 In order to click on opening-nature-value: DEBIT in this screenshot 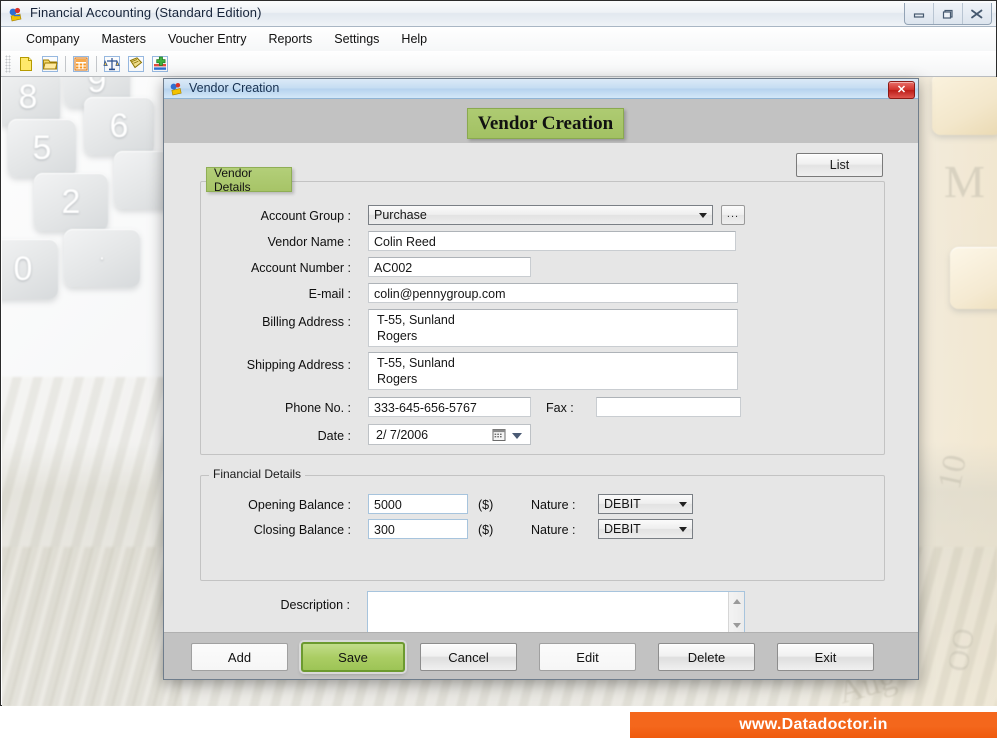, I will do `click(622, 504)`.